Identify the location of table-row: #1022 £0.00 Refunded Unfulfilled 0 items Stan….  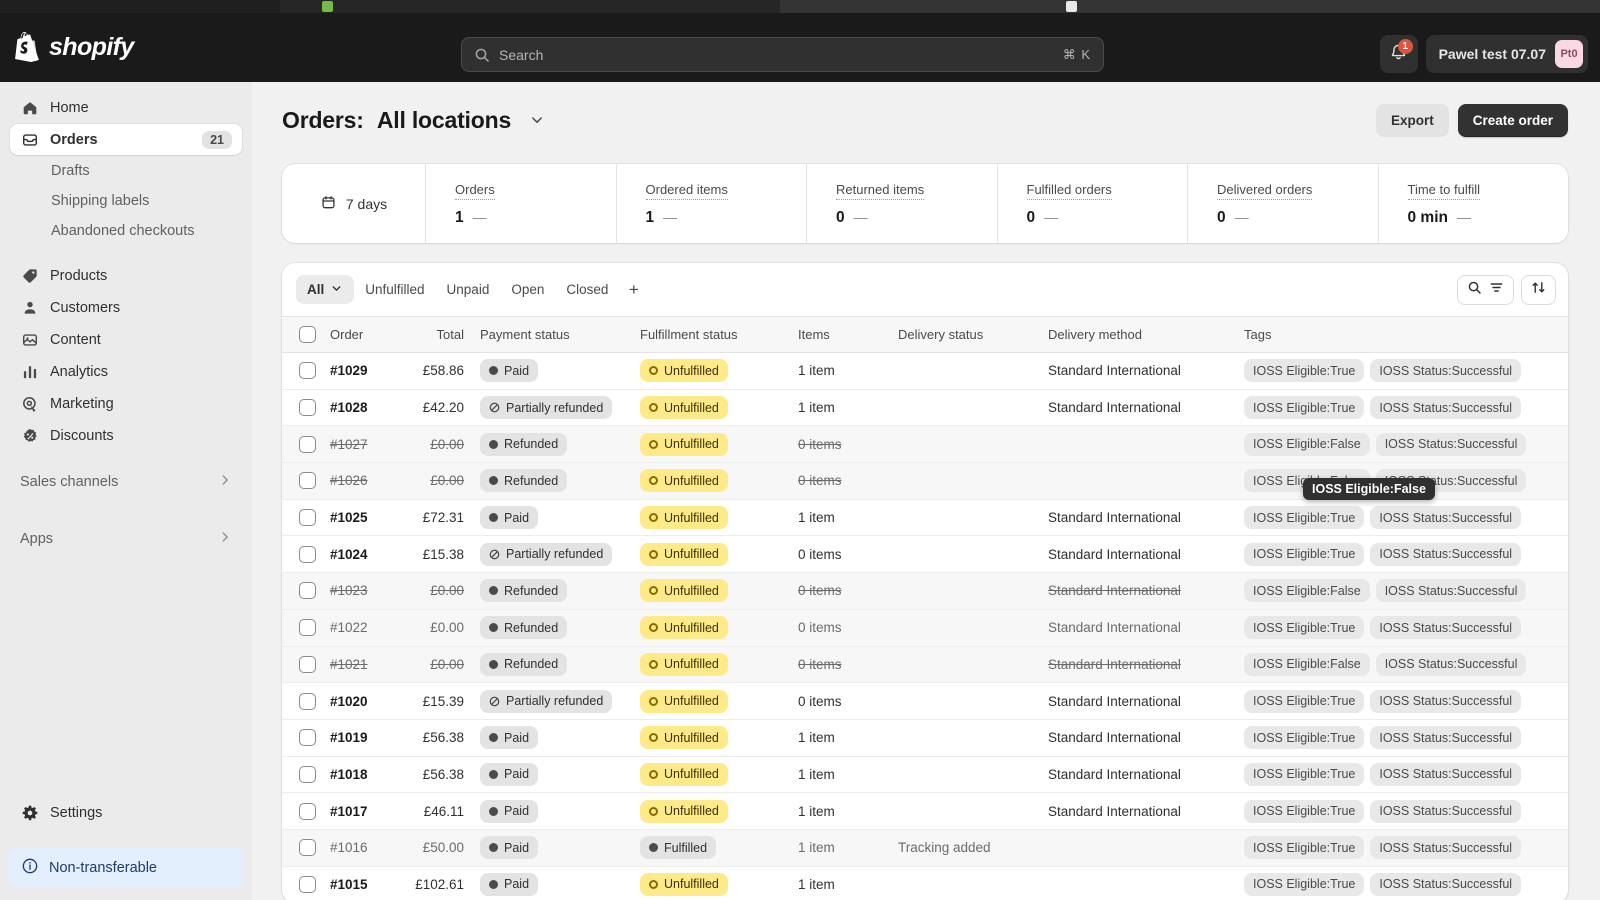
(925, 628).